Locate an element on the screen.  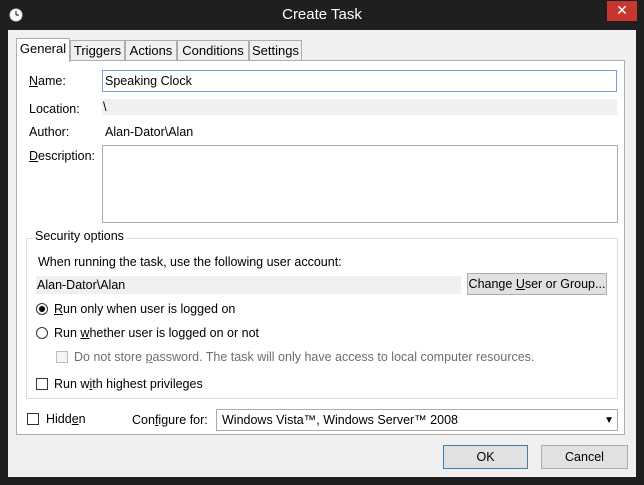
name-input: Speaking Clock is located at coordinates (359, 81).